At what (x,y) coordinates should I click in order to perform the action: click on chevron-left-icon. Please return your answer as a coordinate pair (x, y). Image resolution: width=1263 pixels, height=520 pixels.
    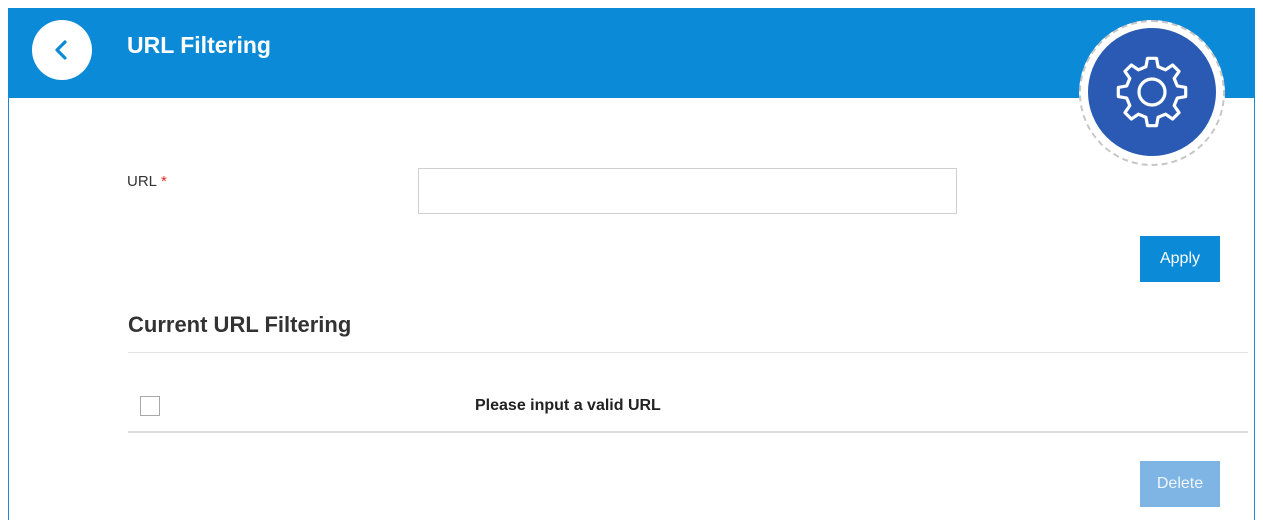
    Looking at the image, I should click on (61, 50).